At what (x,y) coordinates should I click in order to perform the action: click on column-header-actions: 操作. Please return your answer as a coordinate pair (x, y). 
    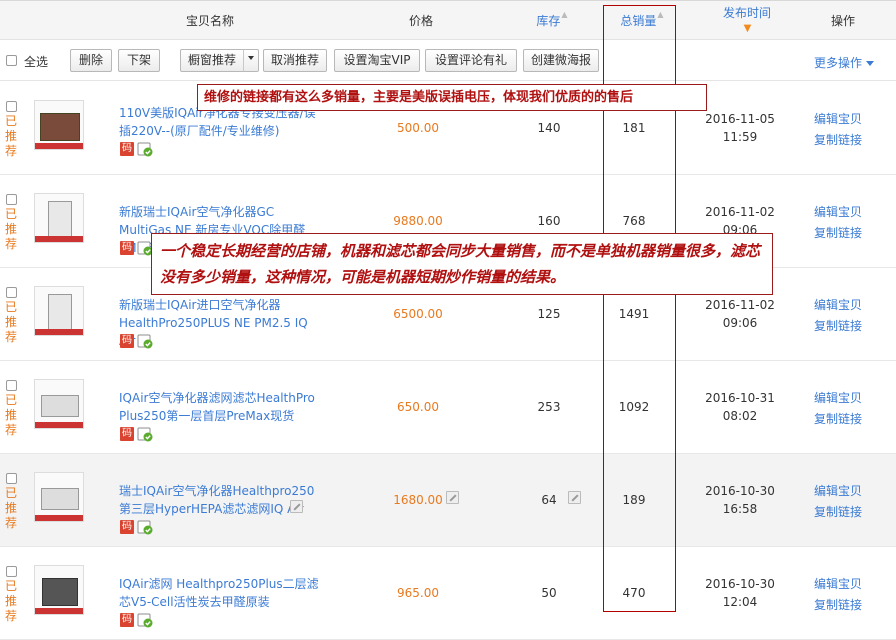
    Looking at the image, I should click on (842, 21).